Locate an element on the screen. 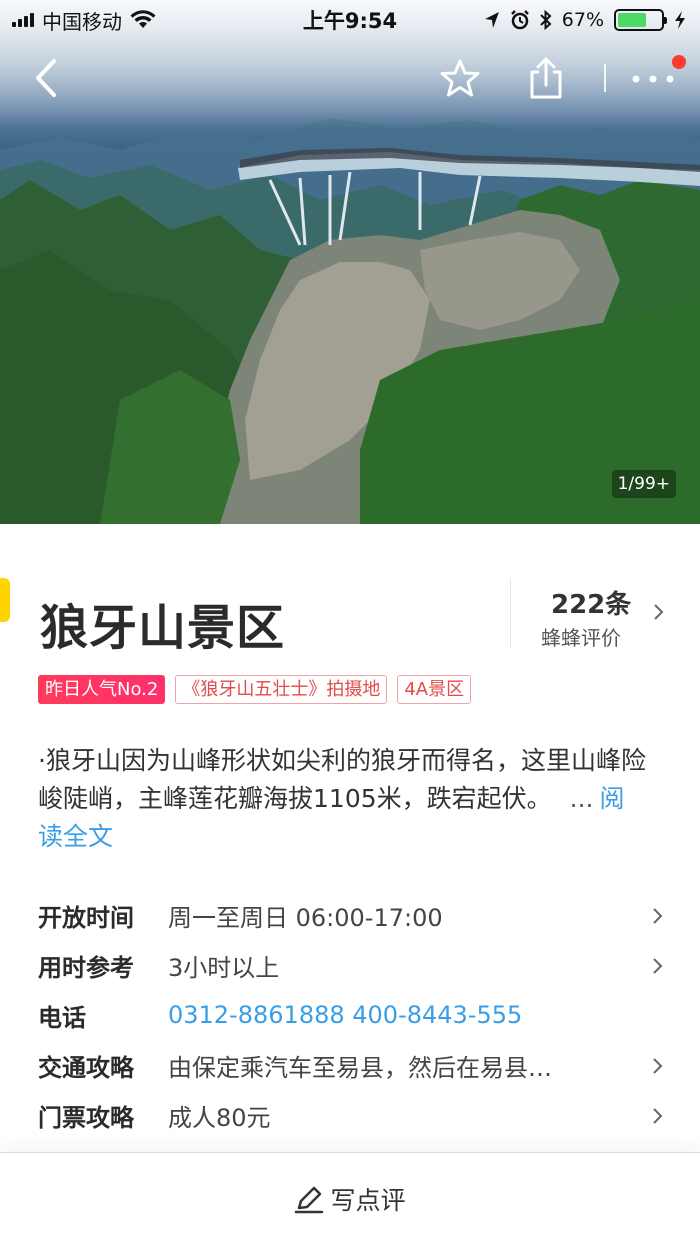  charging-bolt-icon is located at coordinates (680, 20).